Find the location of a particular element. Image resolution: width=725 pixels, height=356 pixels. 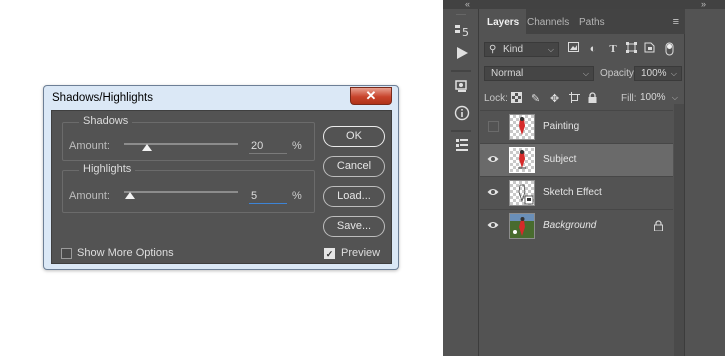

layer-row-painting: Painting is located at coordinates (576, 126).